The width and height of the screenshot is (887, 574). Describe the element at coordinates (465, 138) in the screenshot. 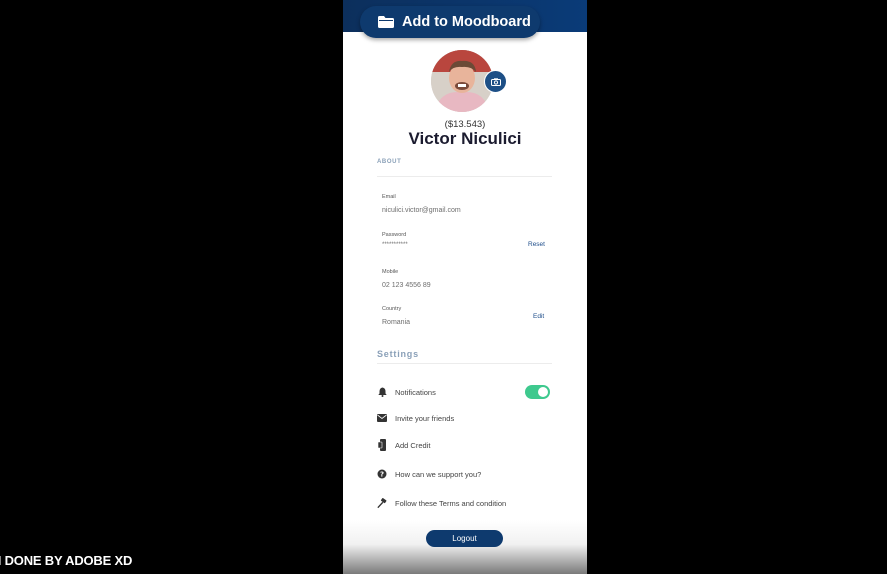

I see `user-name: Victor Niculici` at that location.